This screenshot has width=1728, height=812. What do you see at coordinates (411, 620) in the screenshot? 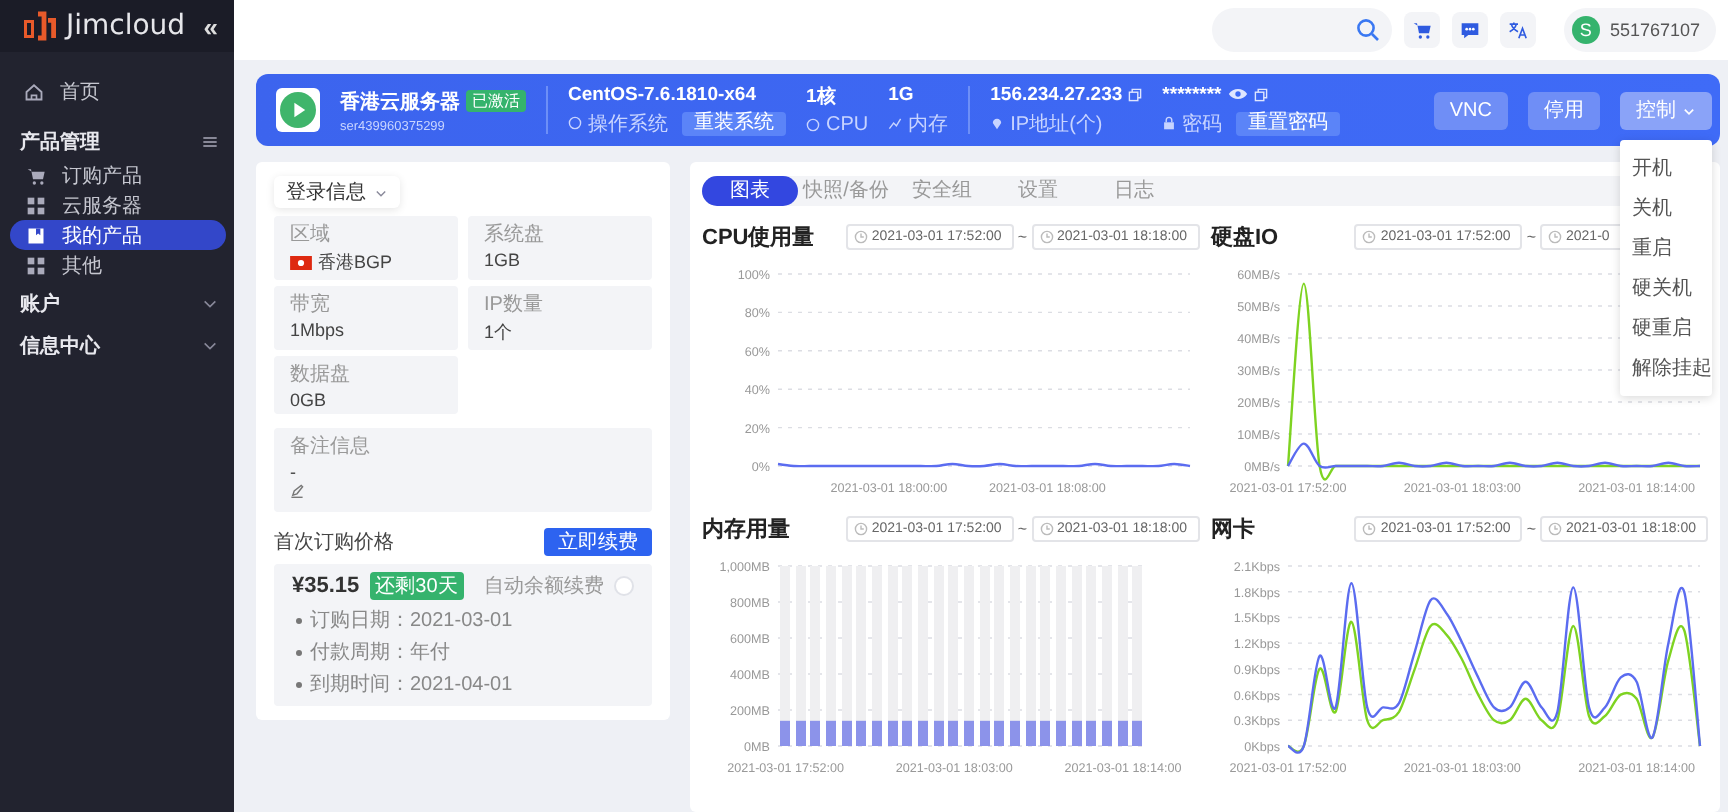
I see `detail-item: 订购日期：2021-03-01` at bounding box center [411, 620].